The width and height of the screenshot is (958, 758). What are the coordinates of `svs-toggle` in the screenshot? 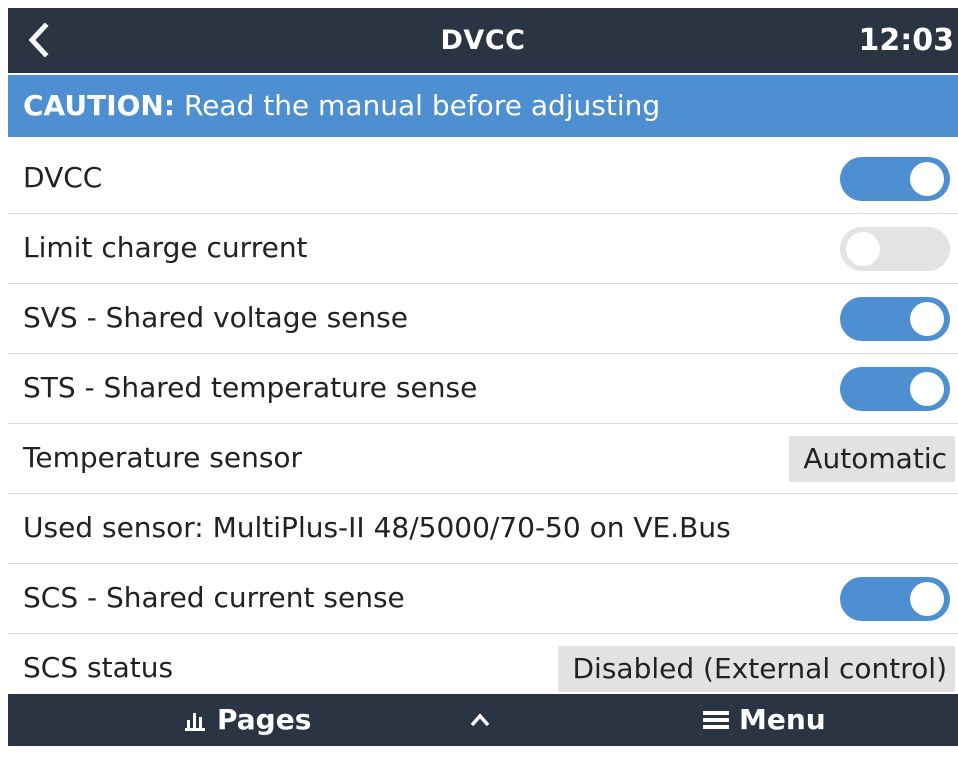 It's located at (895, 319).